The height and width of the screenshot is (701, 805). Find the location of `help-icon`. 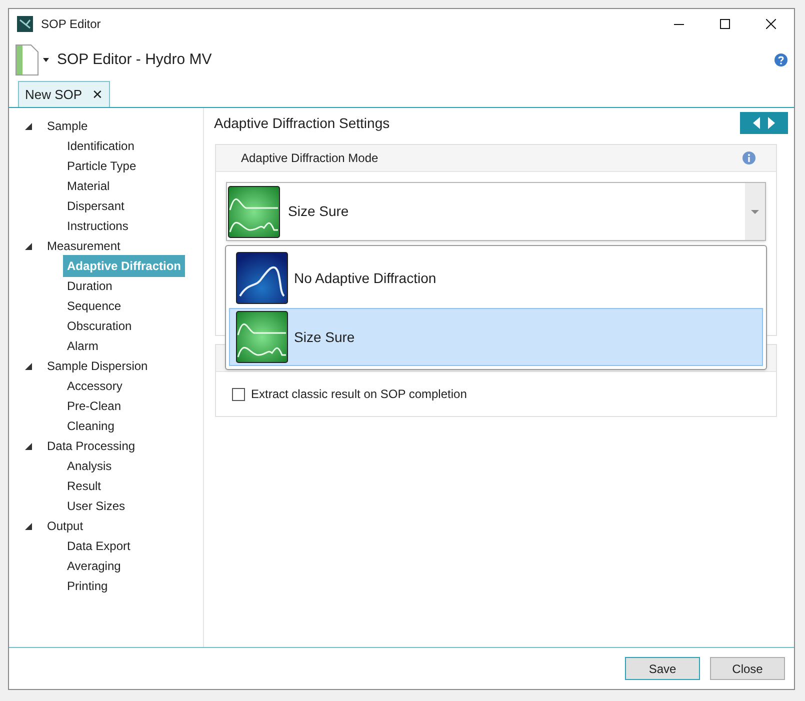

help-icon is located at coordinates (781, 60).